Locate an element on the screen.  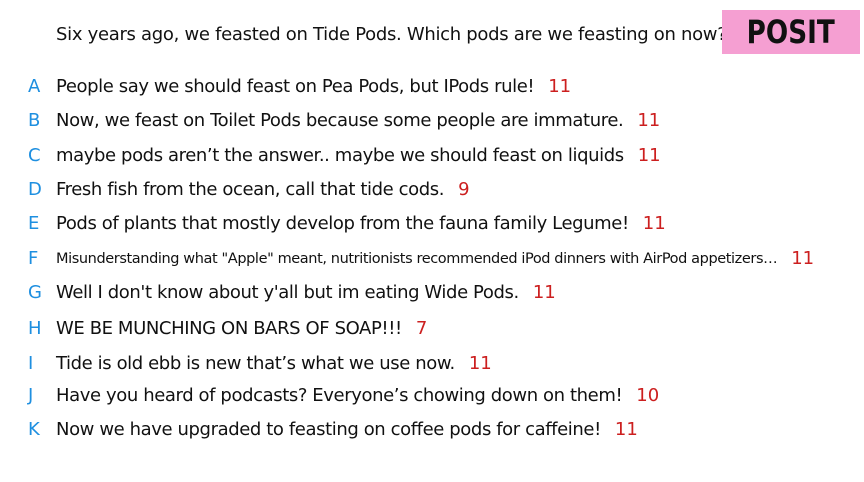
answer-letter: E is located at coordinates (34, 223).